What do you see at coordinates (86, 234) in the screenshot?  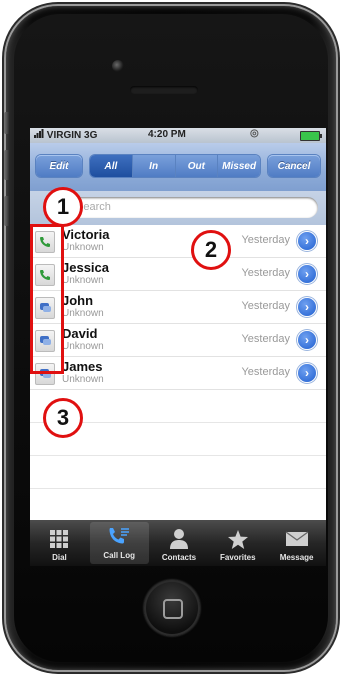 I see `contact-name: Victoria` at bounding box center [86, 234].